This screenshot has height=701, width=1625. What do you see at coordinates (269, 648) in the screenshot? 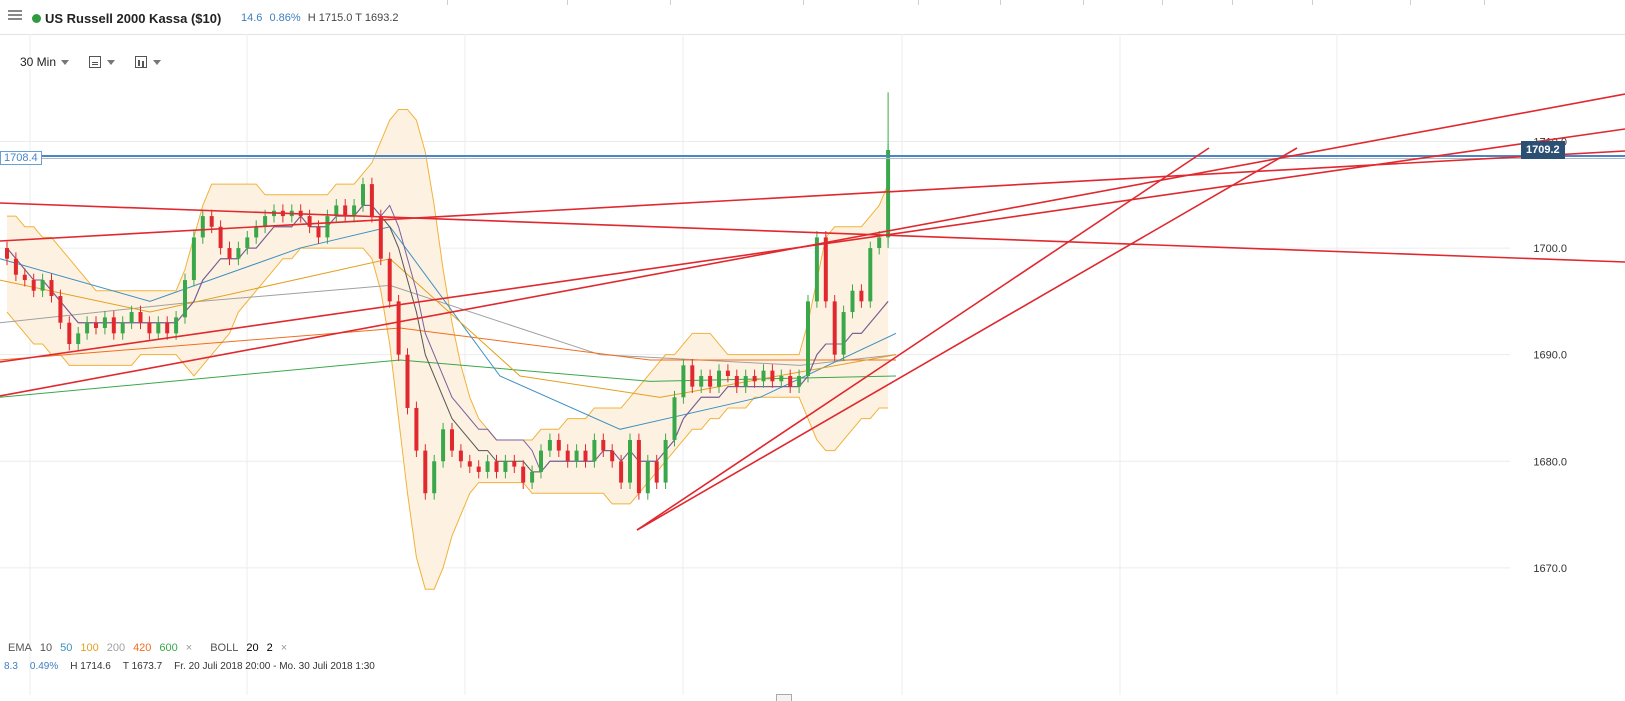
I see `boll-deviation: 2` at bounding box center [269, 648].